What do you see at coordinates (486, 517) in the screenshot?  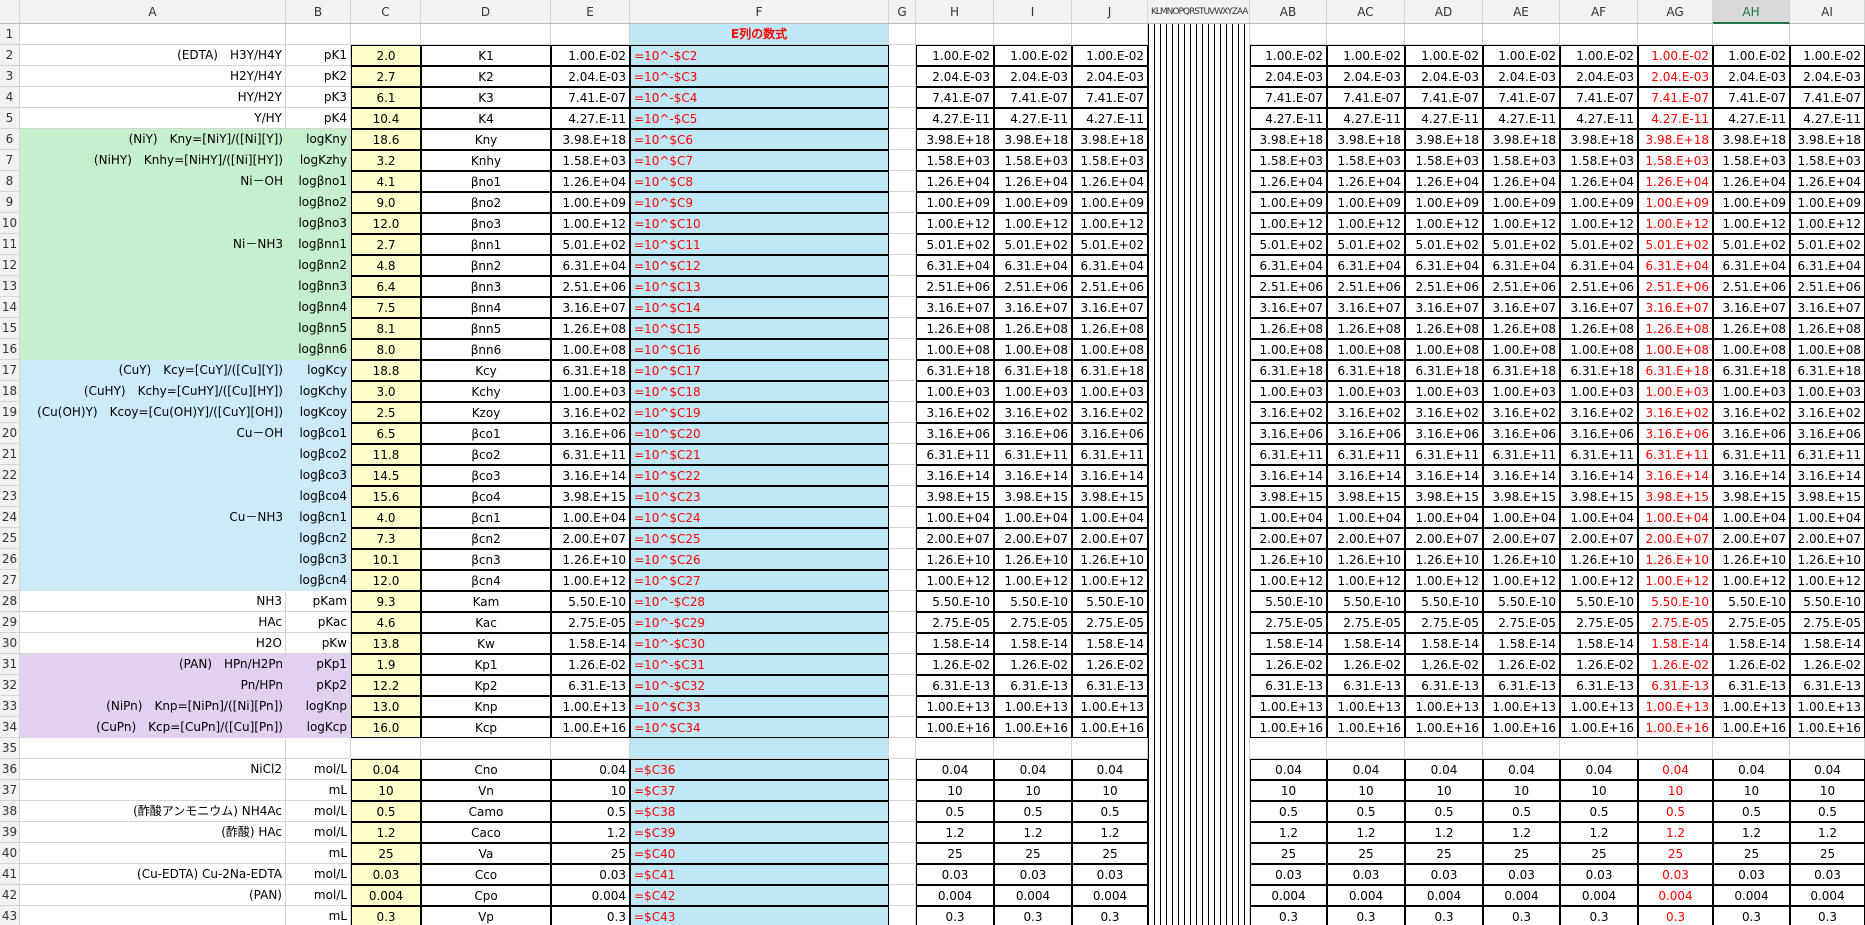 I see `cell-d24: βcn1` at bounding box center [486, 517].